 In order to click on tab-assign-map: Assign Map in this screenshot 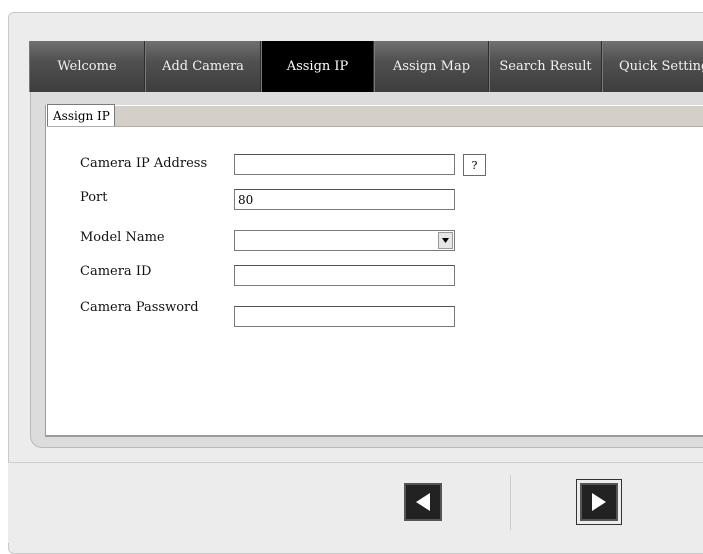, I will do `click(431, 66)`.